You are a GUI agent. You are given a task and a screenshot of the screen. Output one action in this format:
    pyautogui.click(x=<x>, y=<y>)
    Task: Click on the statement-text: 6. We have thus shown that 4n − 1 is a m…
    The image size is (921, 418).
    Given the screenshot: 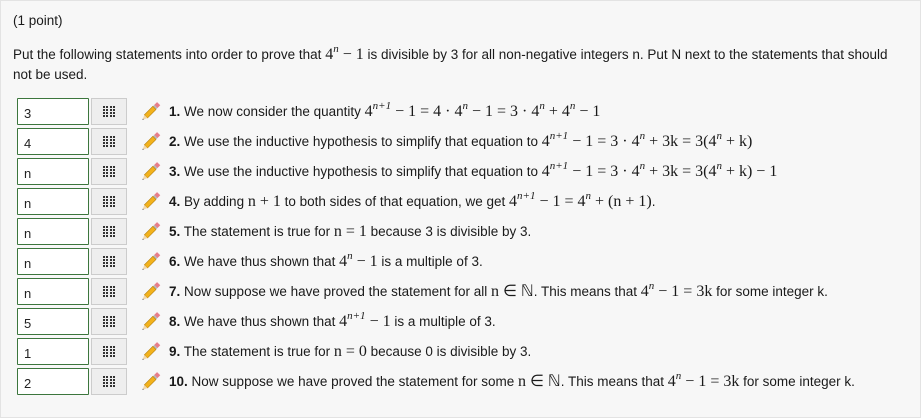 What is the action you would take?
    pyautogui.click(x=326, y=260)
    